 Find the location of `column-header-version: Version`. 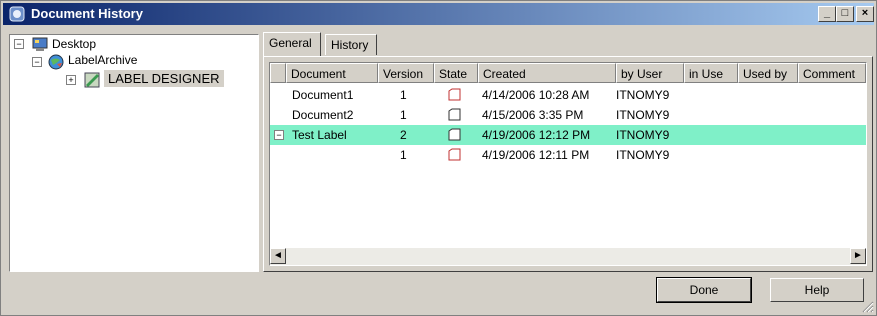

column-header-version: Version is located at coordinates (406, 73).